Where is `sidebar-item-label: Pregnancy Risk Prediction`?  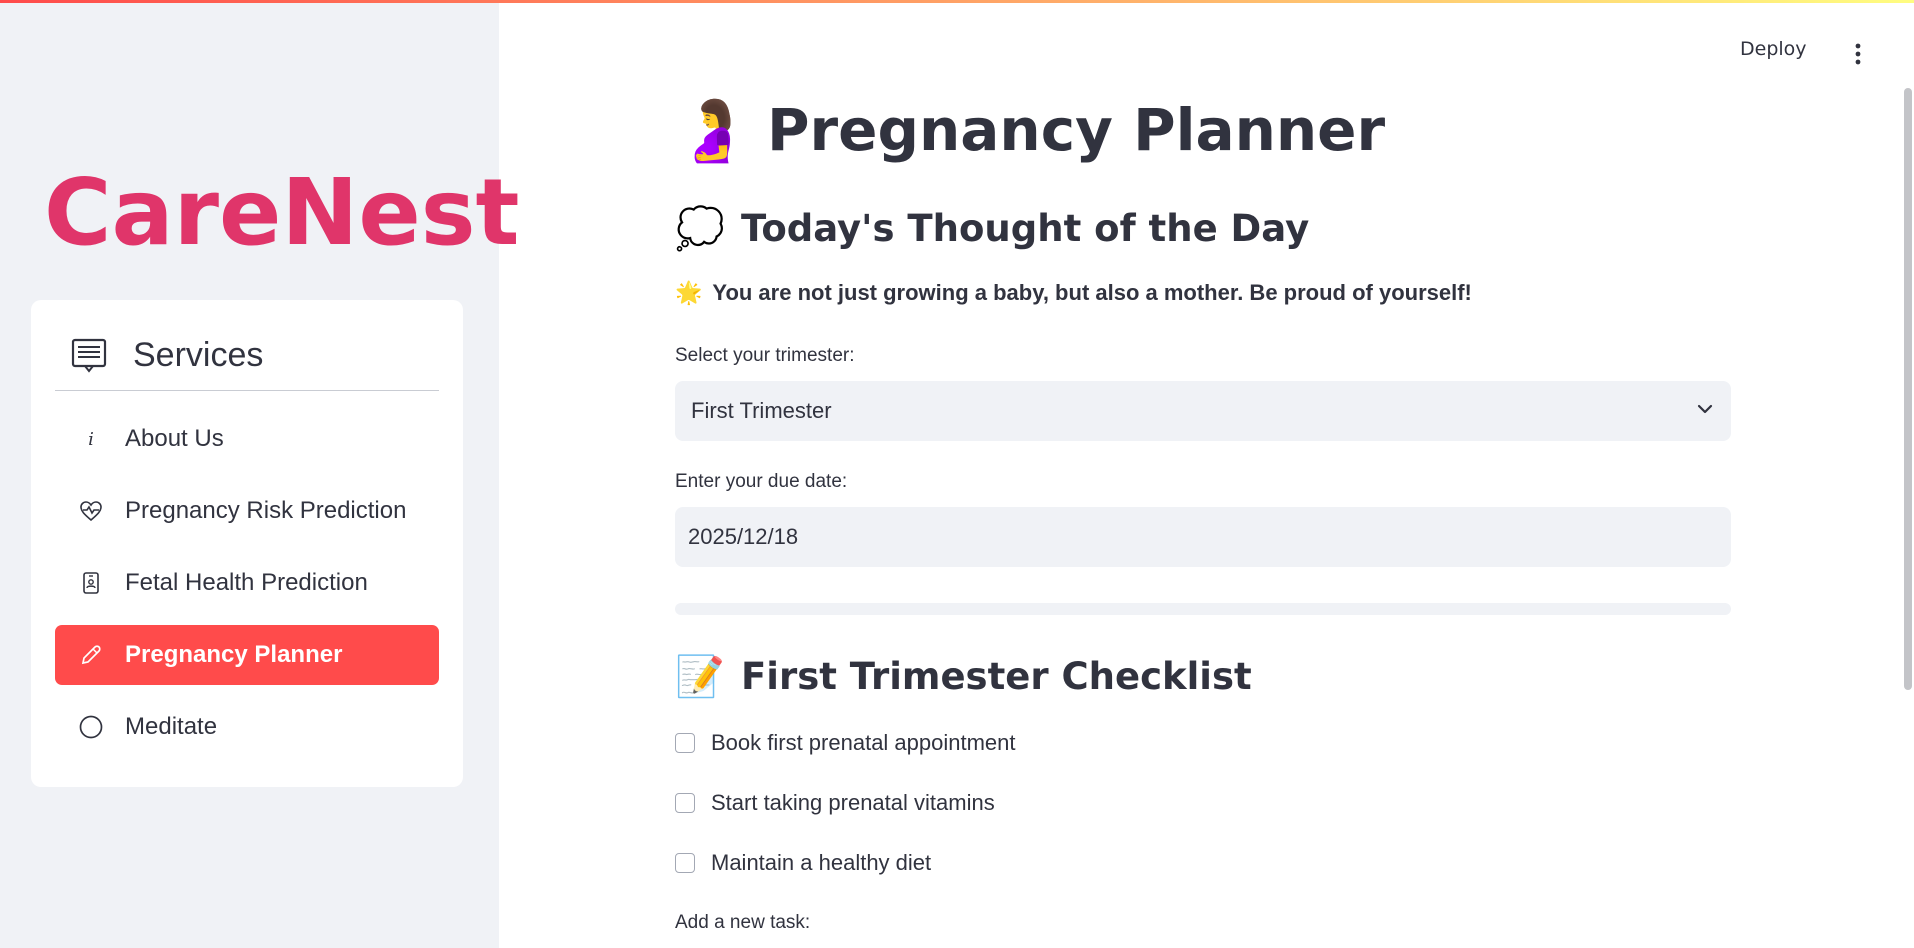
sidebar-item-label: Pregnancy Risk Prediction is located at coordinates (266, 510).